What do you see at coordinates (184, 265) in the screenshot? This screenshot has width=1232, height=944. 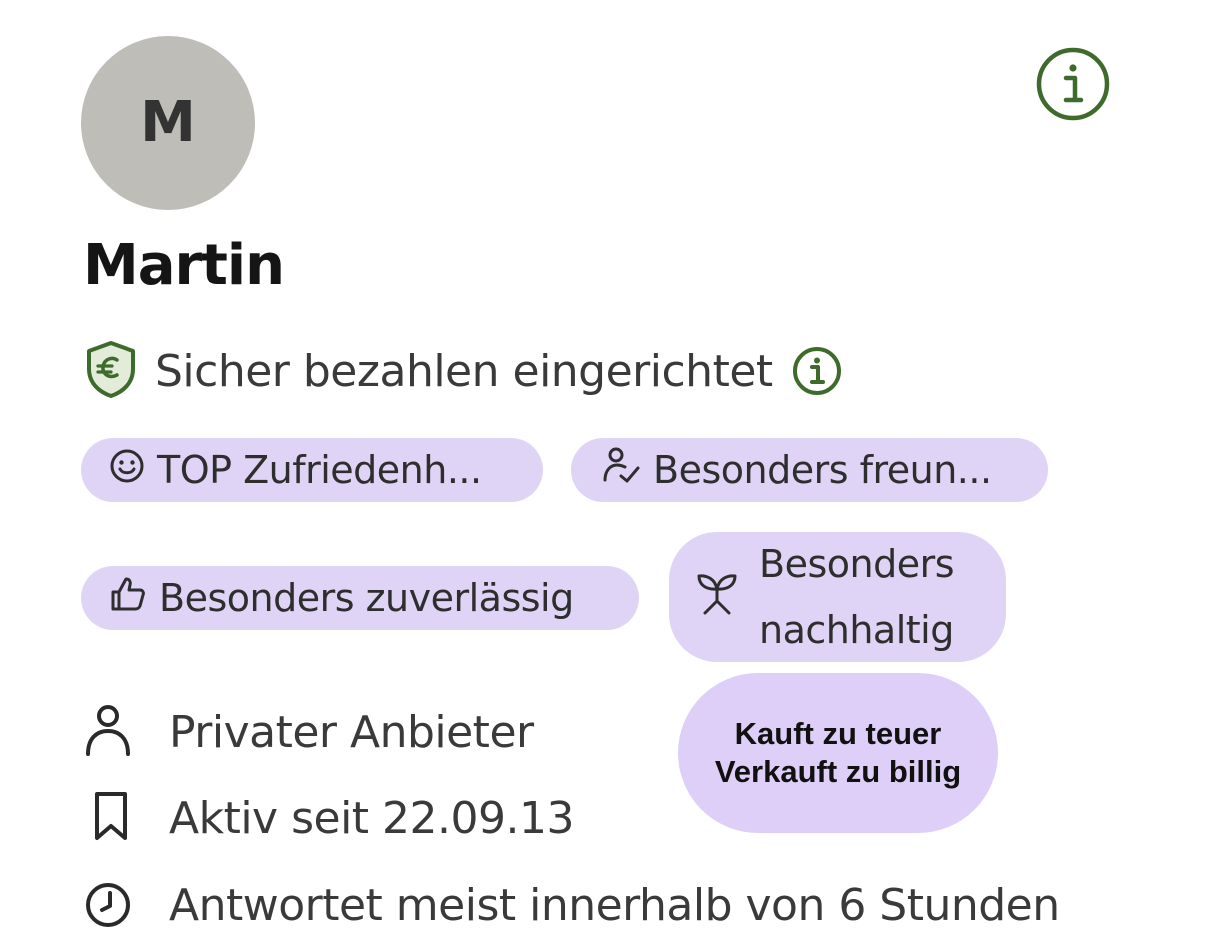 I see `seller-name: Martin` at bounding box center [184, 265].